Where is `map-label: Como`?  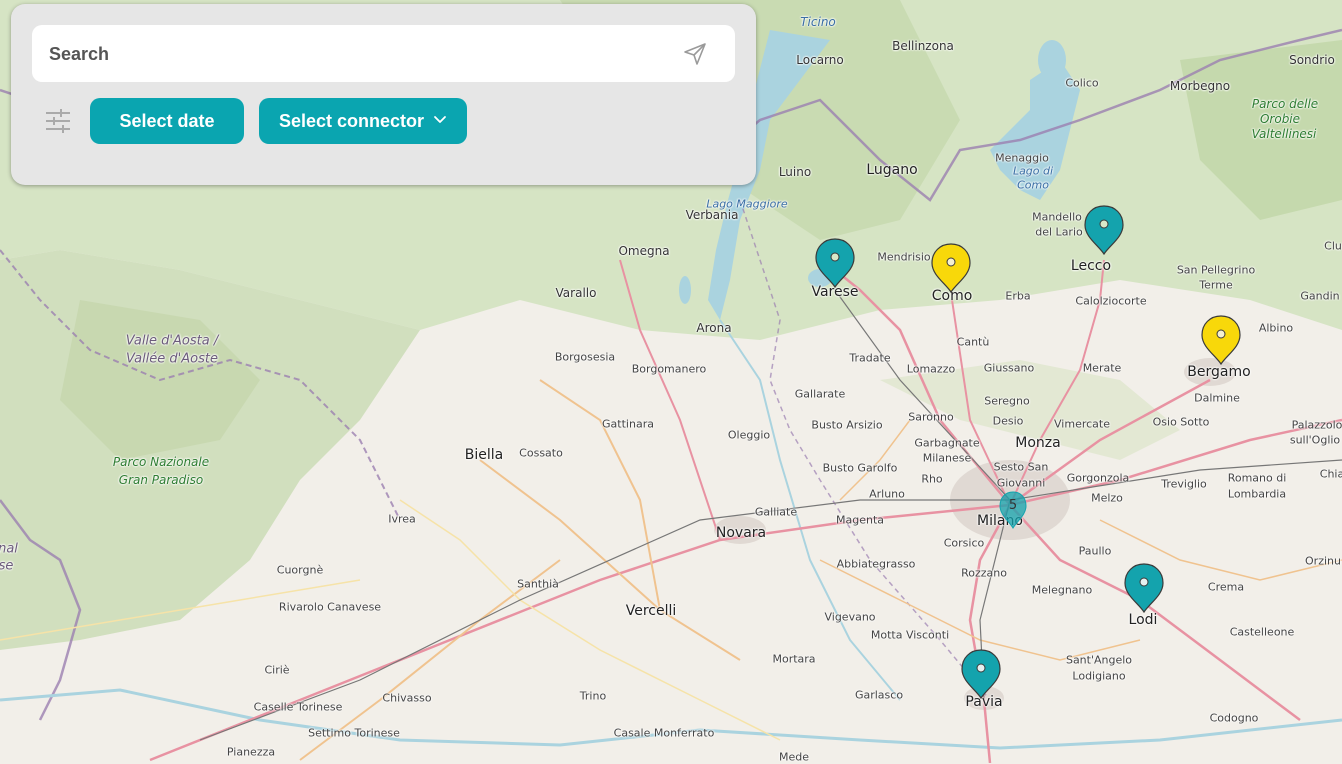
map-label: Como is located at coordinates (1033, 185).